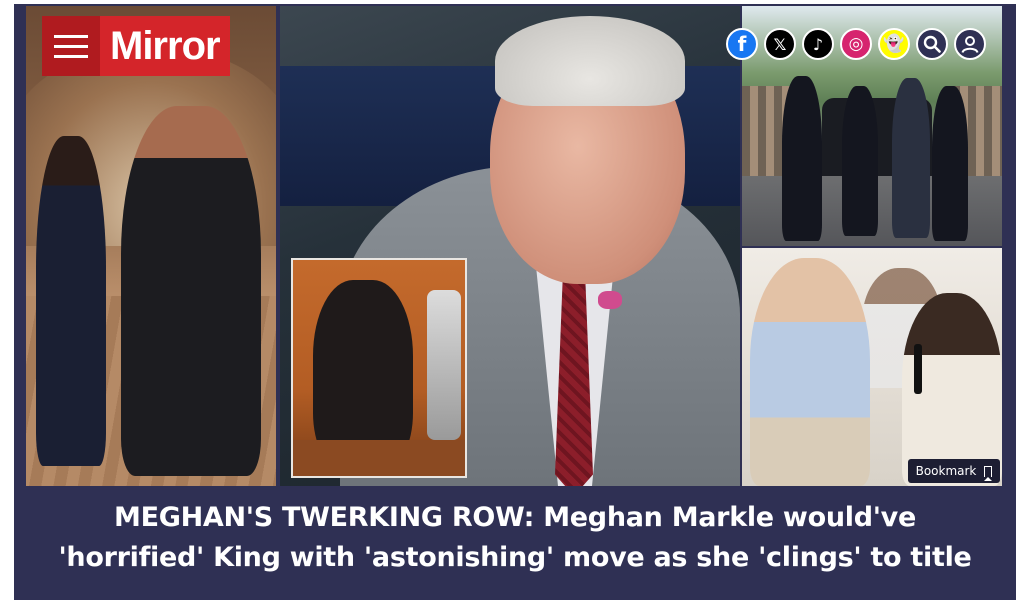  What do you see at coordinates (810, 372) in the screenshot?
I see `man-seated` at bounding box center [810, 372].